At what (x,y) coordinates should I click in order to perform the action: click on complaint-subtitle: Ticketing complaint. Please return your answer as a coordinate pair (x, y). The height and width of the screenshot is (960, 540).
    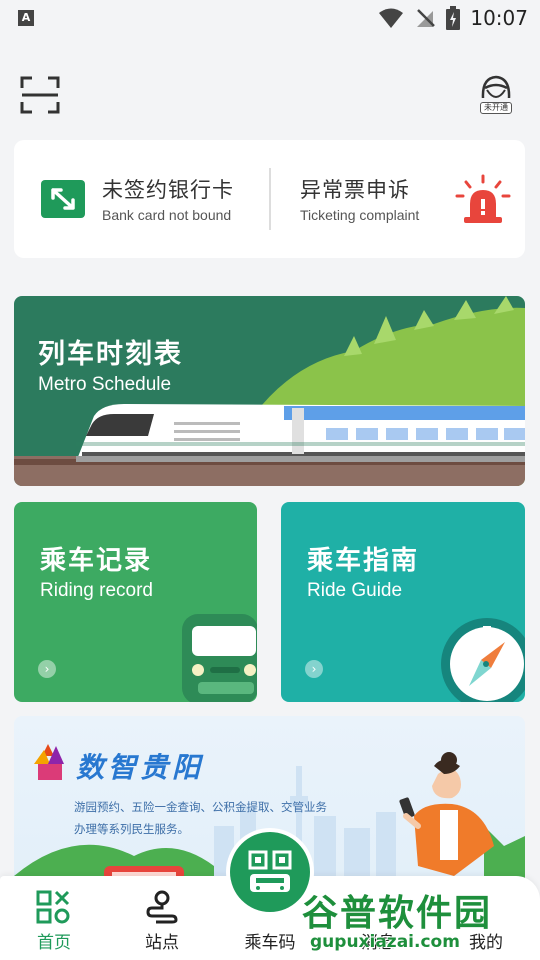
    Looking at the image, I should click on (360, 215).